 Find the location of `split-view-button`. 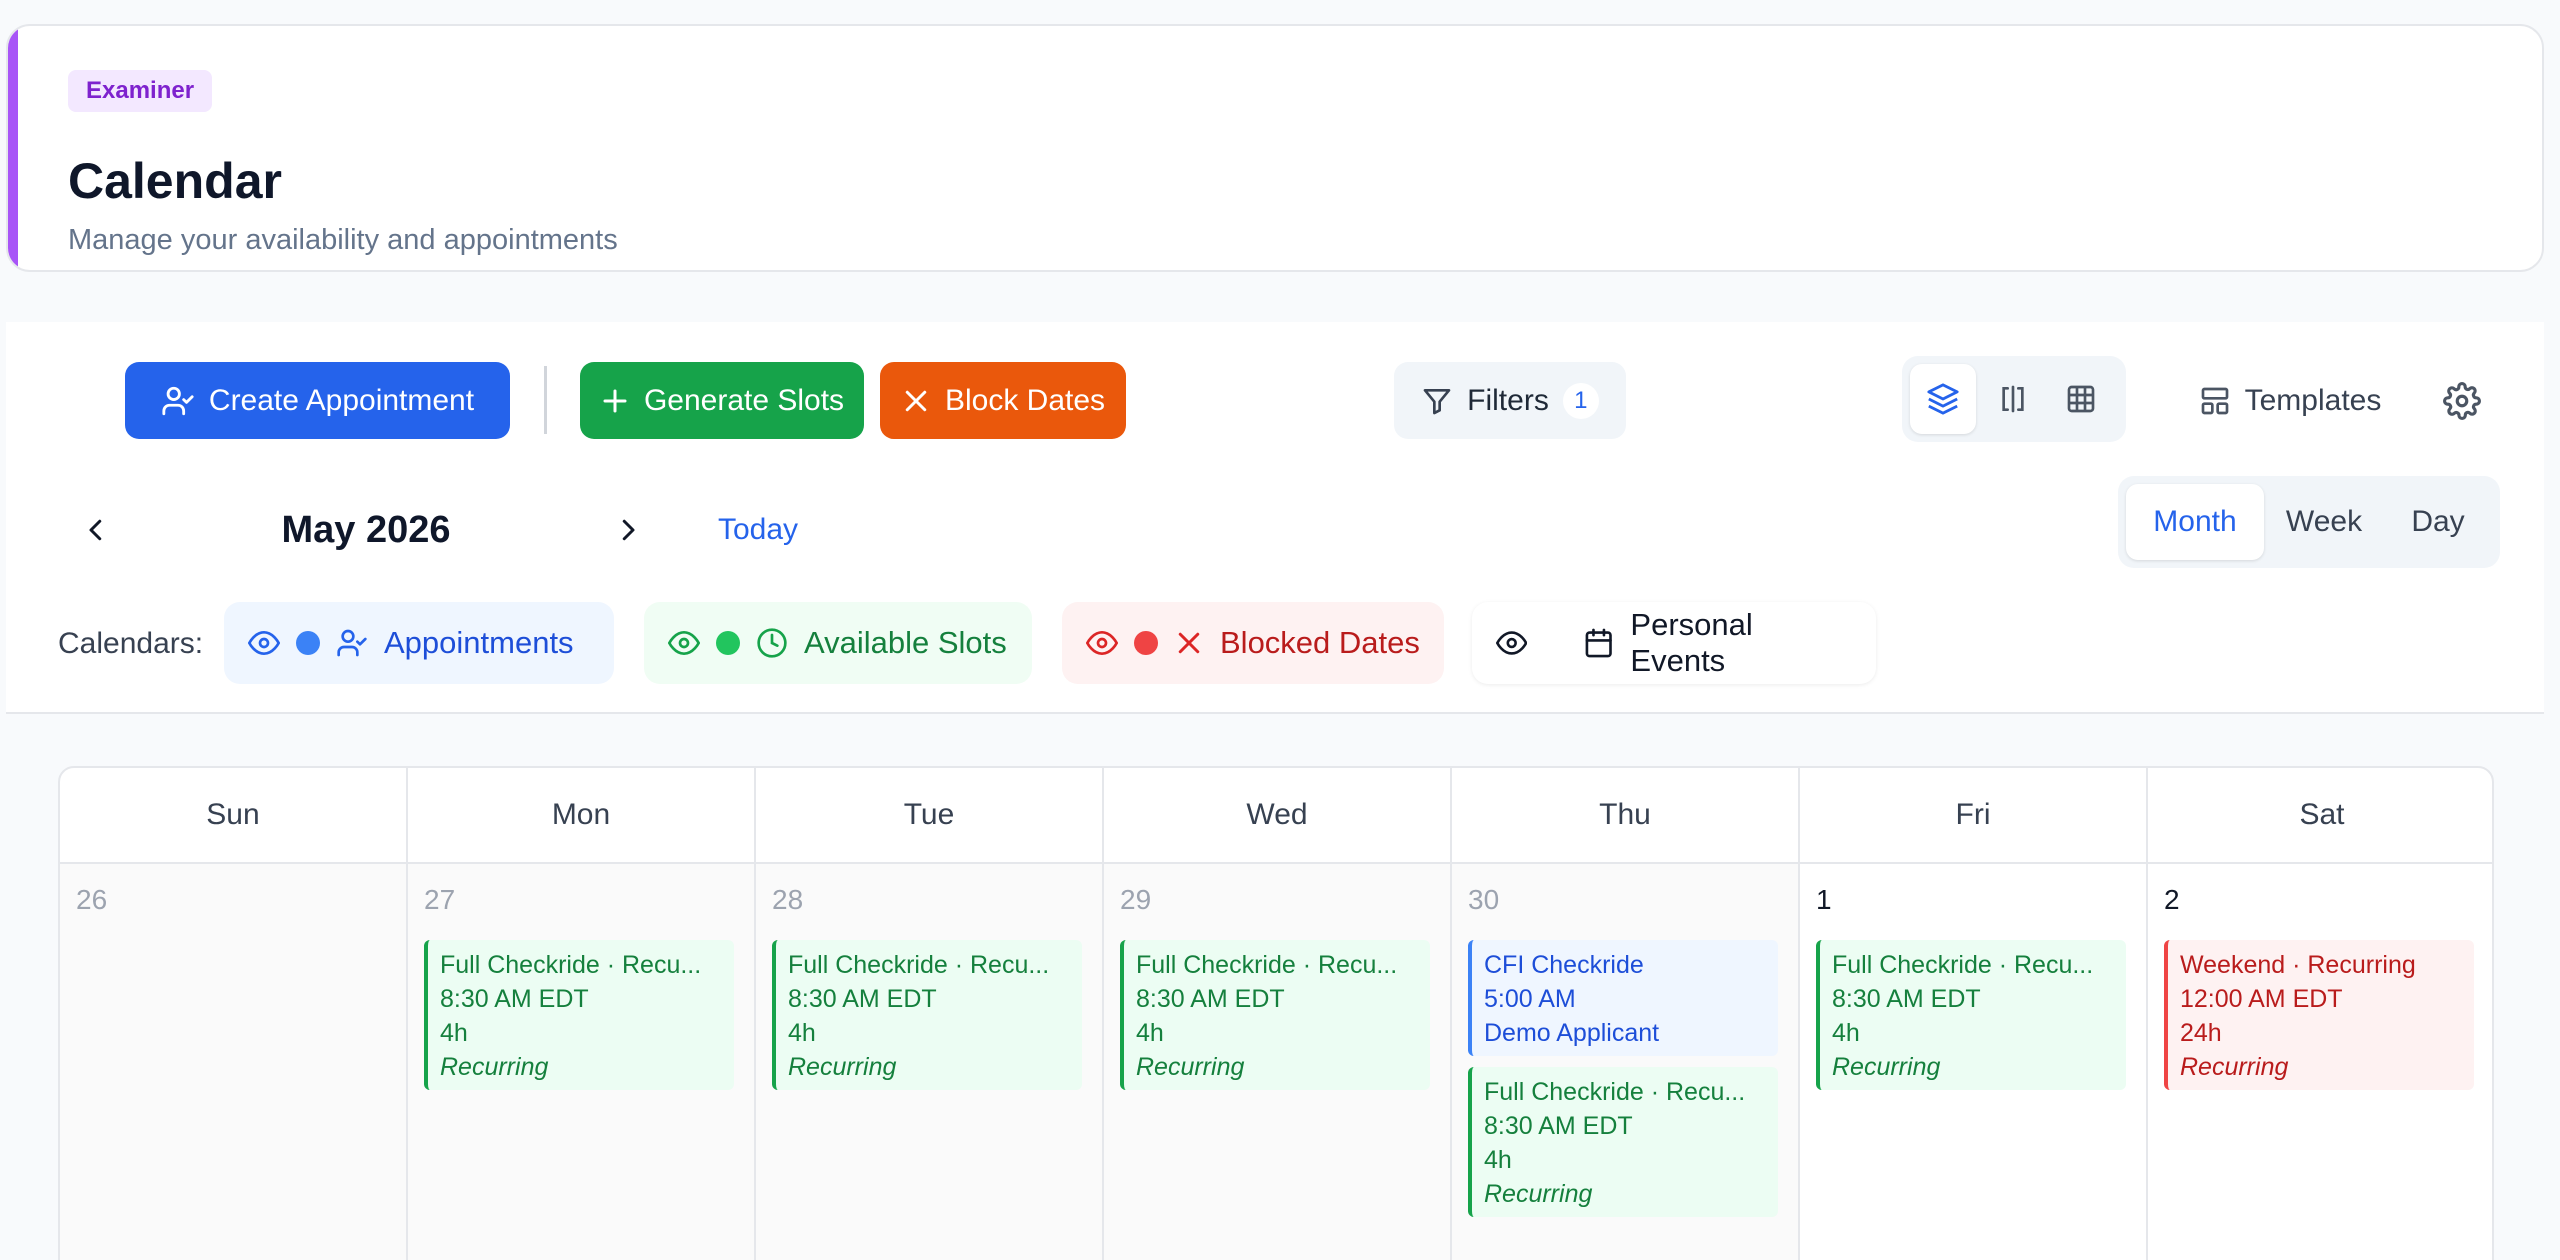

split-view-button is located at coordinates (2013, 399).